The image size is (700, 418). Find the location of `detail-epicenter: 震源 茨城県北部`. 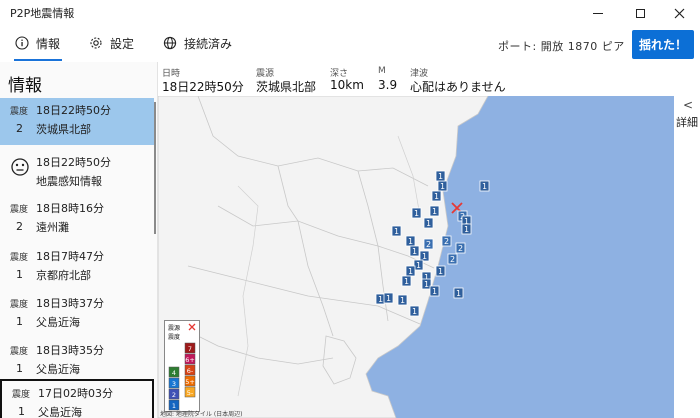

detail-epicenter: 震源 茨城県北部 is located at coordinates (286, 80).